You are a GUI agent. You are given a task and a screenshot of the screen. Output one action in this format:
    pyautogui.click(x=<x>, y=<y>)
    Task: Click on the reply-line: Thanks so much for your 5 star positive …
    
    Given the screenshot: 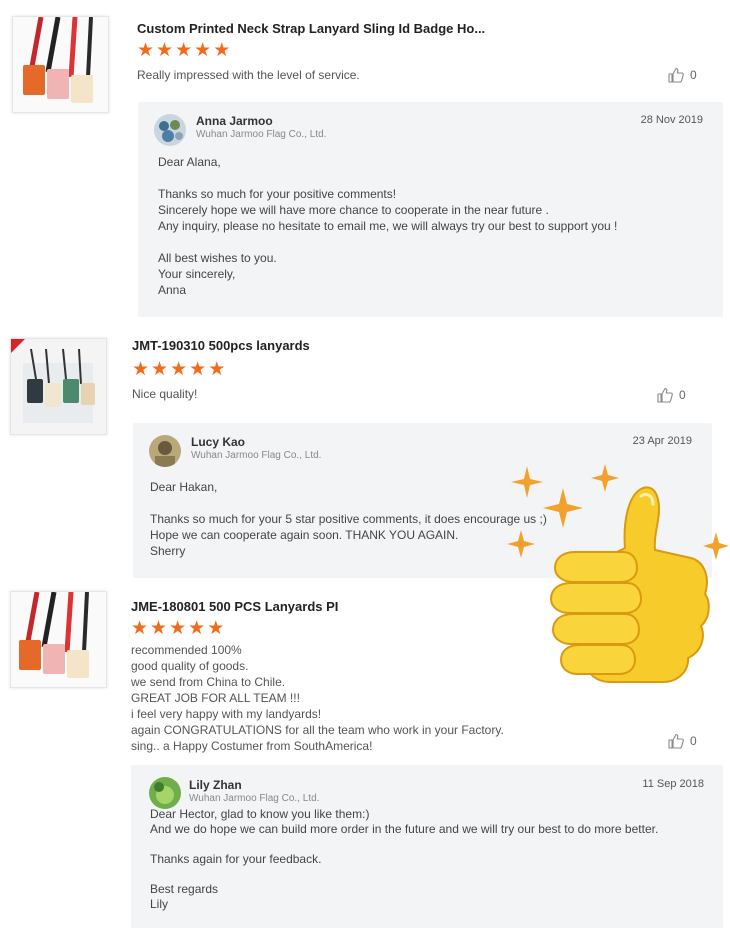 What is the action you would take?
    pyautogui.click(x=348, y=519)
    